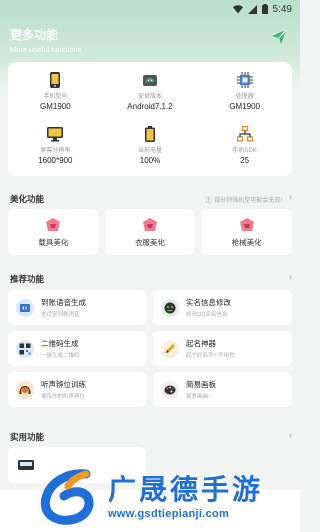  I want to click on send-button, so click(279, 37).